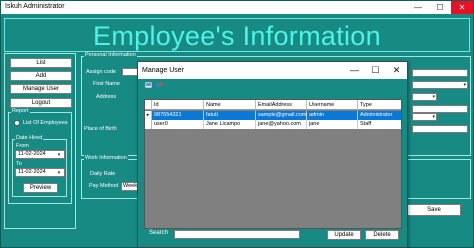  Describe the element at coordinates (354, 70) in the screenshot. I see `dialog-minimize-button: —` at that location.